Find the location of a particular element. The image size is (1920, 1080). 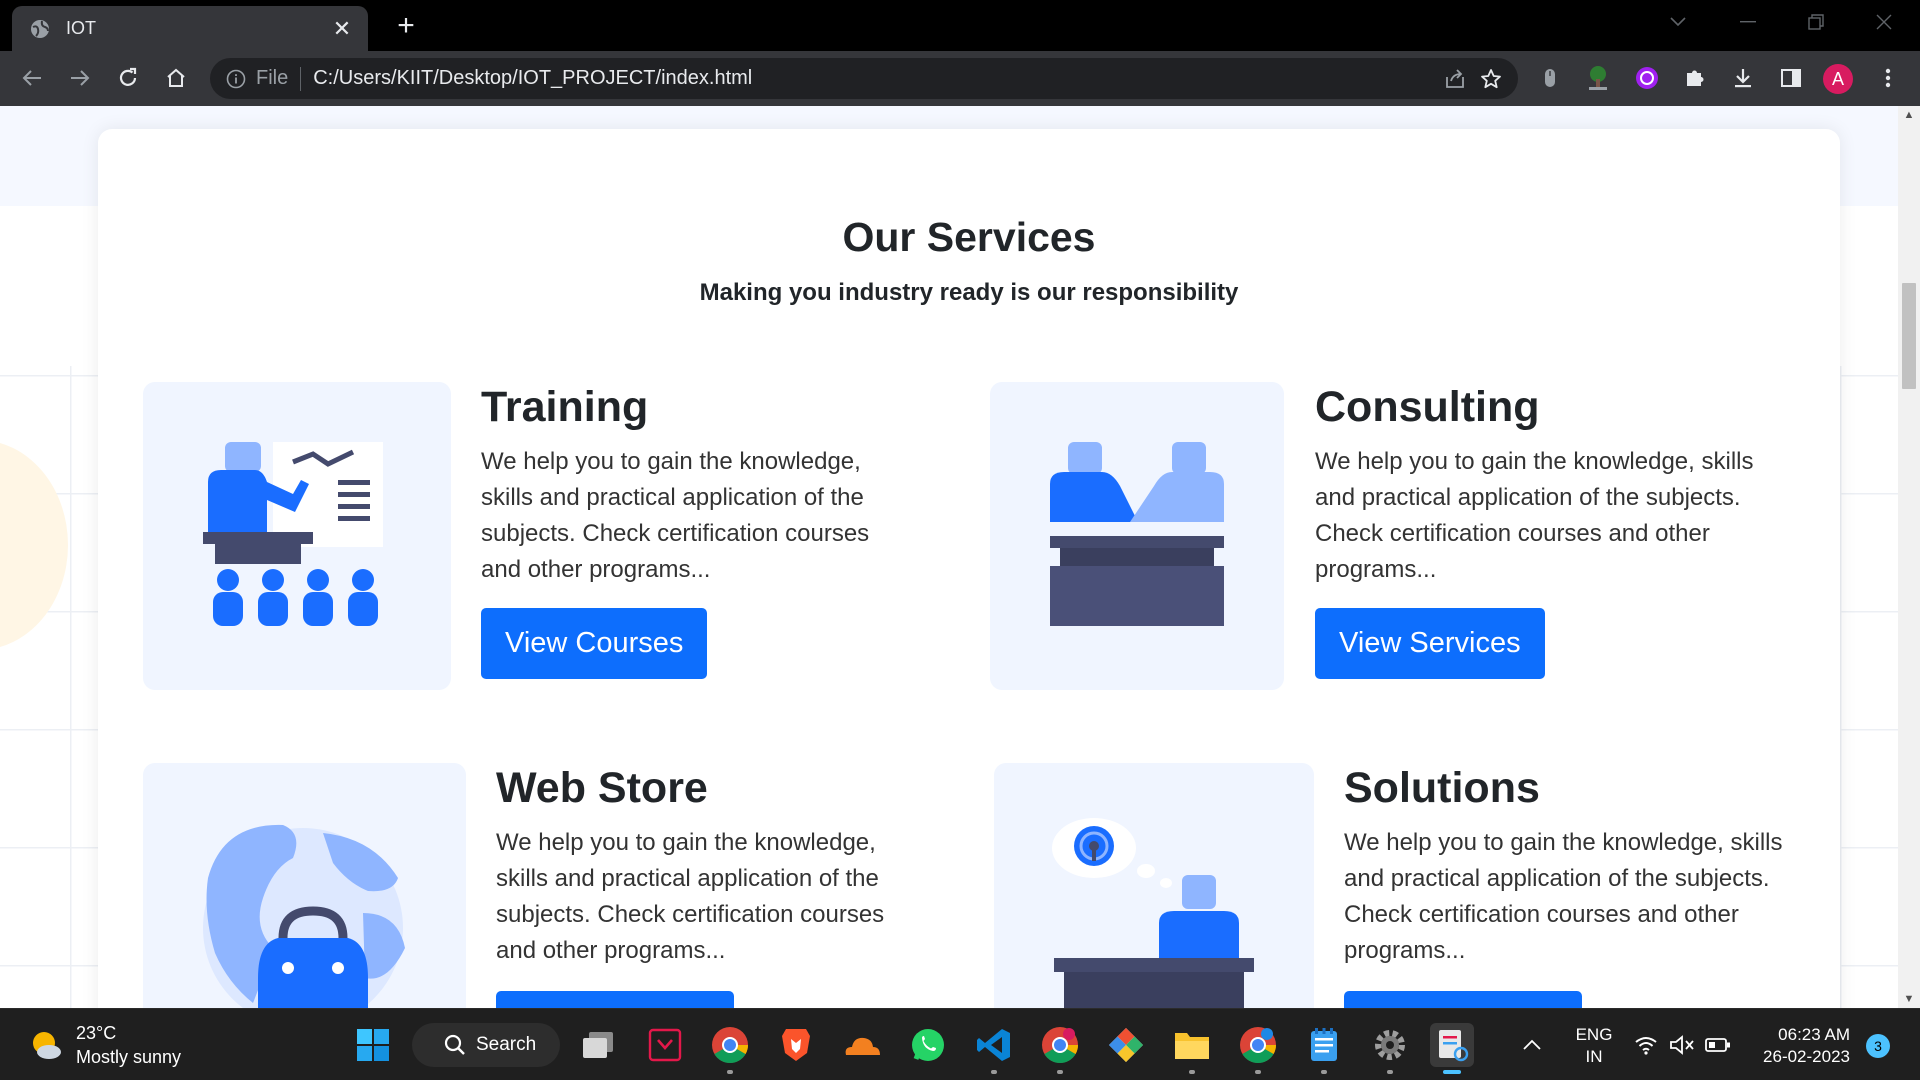

browser-tab-strip: IOT ✕ + is located at coordinates (960, 25).